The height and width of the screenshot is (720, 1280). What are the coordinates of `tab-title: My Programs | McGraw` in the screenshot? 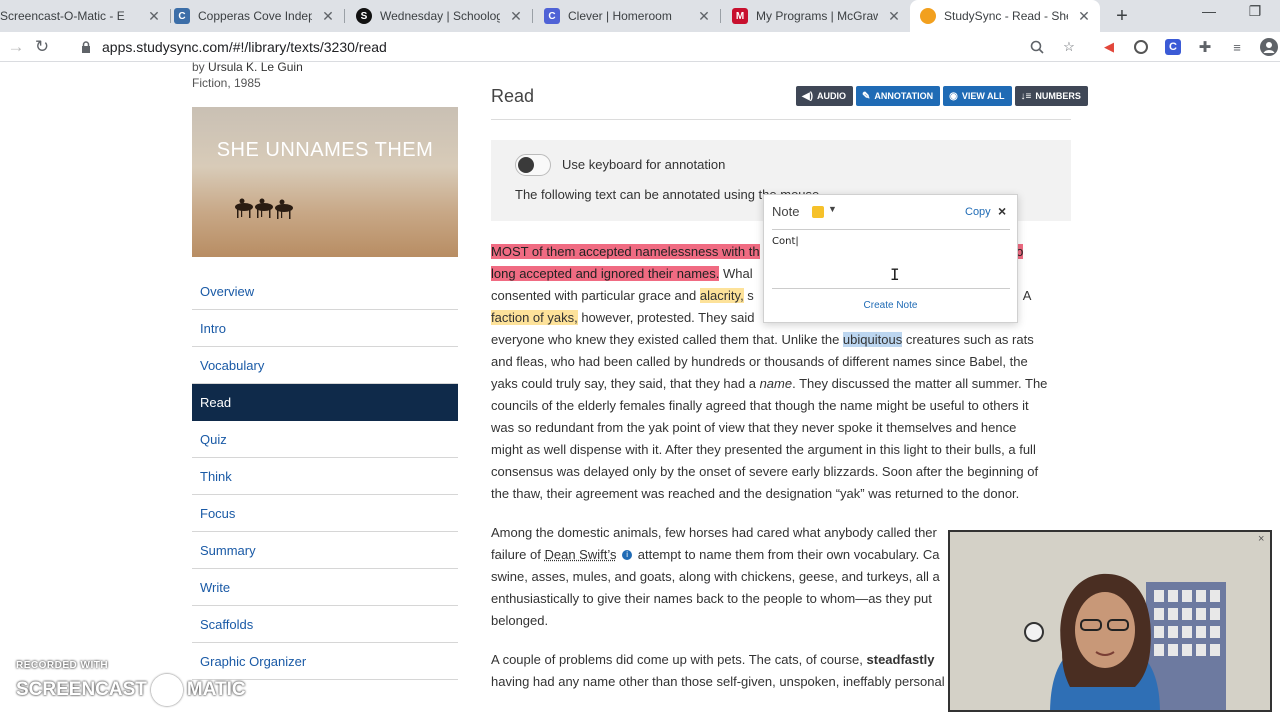 It's located at (817, 16).